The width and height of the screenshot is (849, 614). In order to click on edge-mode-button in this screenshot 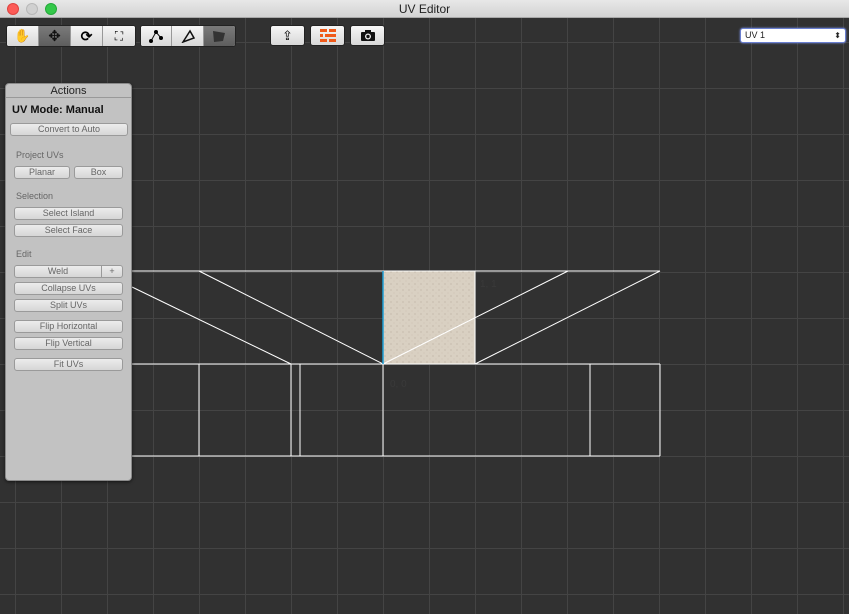, I will do `click(188, 36)`.